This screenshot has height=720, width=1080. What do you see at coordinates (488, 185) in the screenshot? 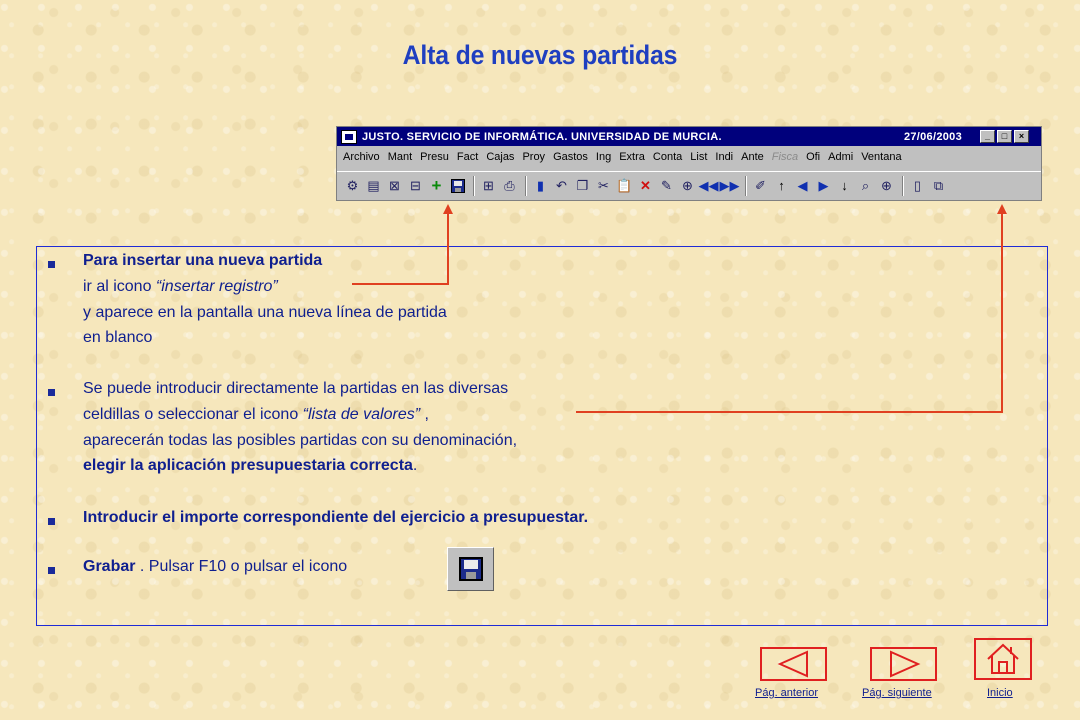
I see `print-preview-icon: ⊞` at bounding box center [488, 185].